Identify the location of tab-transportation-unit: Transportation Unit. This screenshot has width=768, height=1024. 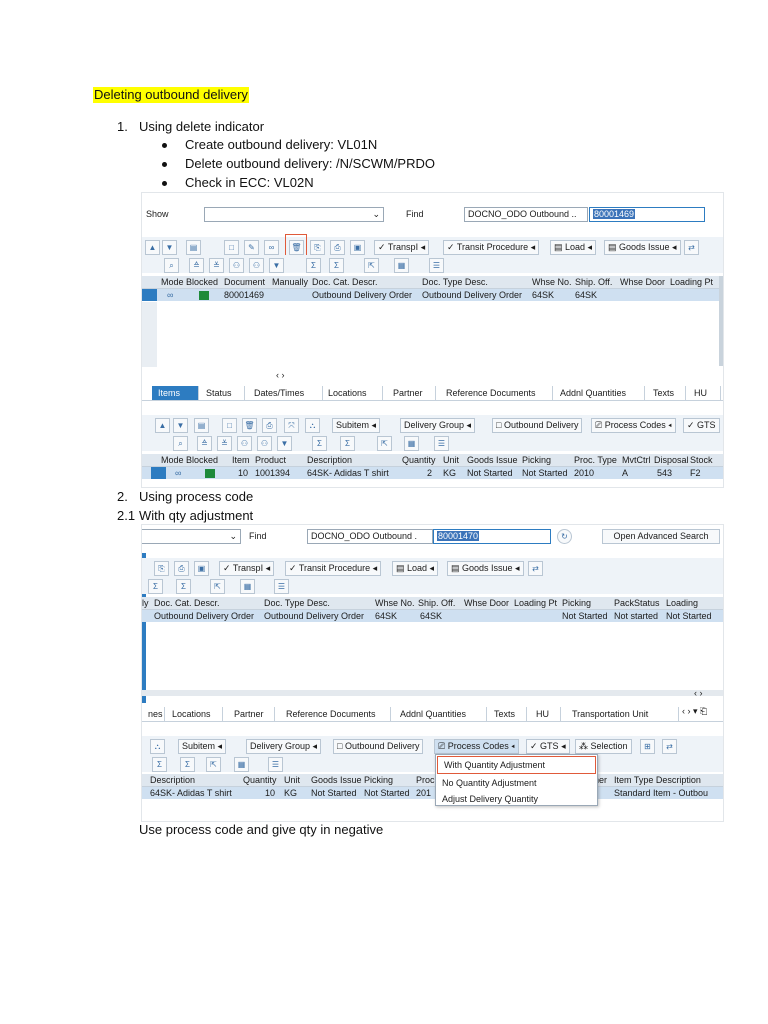
(622, 714).